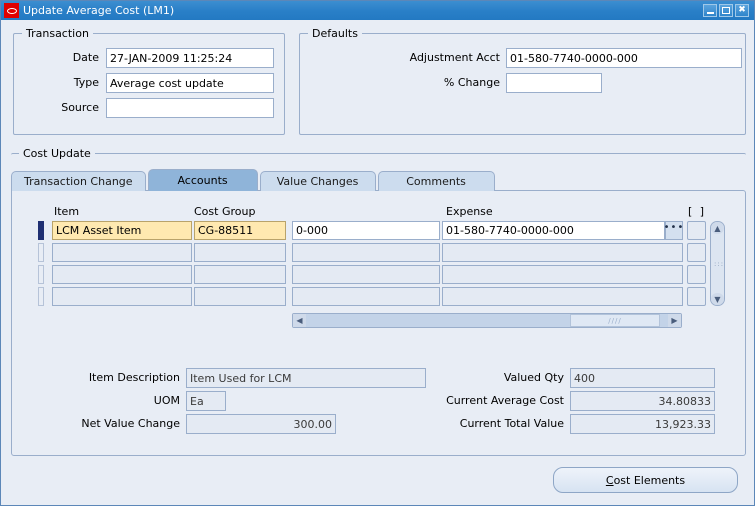 This screenshot has height=506, width=755. I want to click on column-header-flag: [ ], so click(697, 211).